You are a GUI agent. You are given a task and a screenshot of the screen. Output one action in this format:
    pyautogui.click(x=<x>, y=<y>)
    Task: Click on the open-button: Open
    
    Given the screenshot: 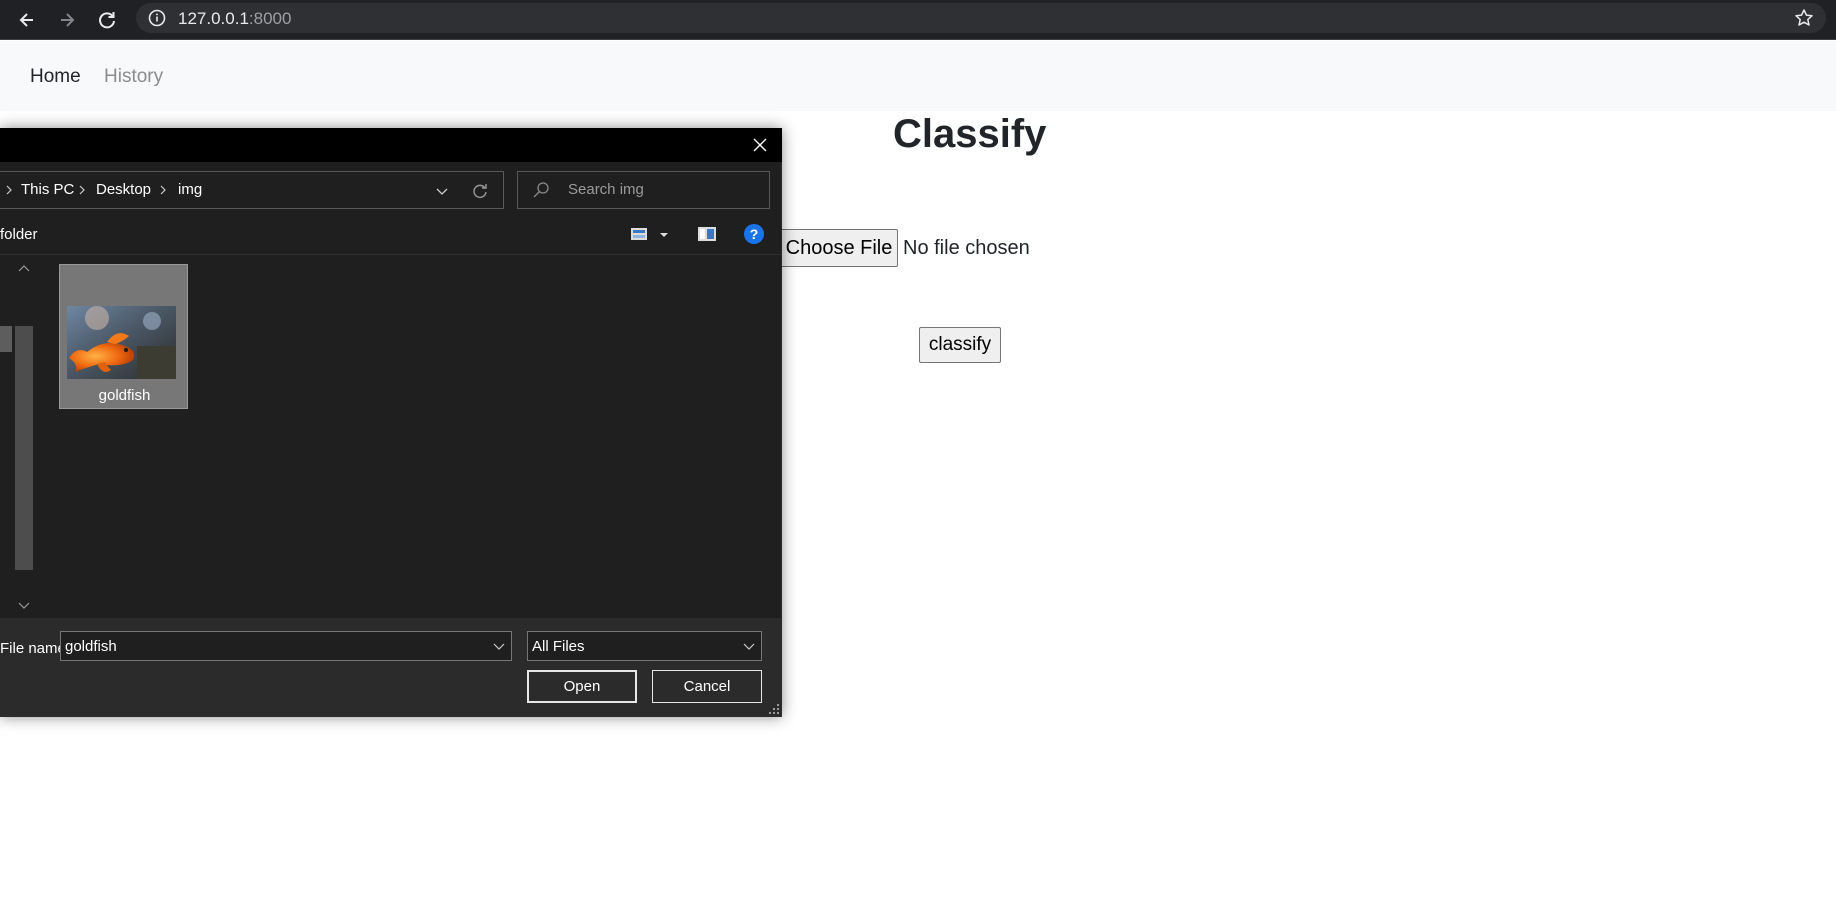 What is the action you would take?
    pyautogui.click(x=582, y=686)
    